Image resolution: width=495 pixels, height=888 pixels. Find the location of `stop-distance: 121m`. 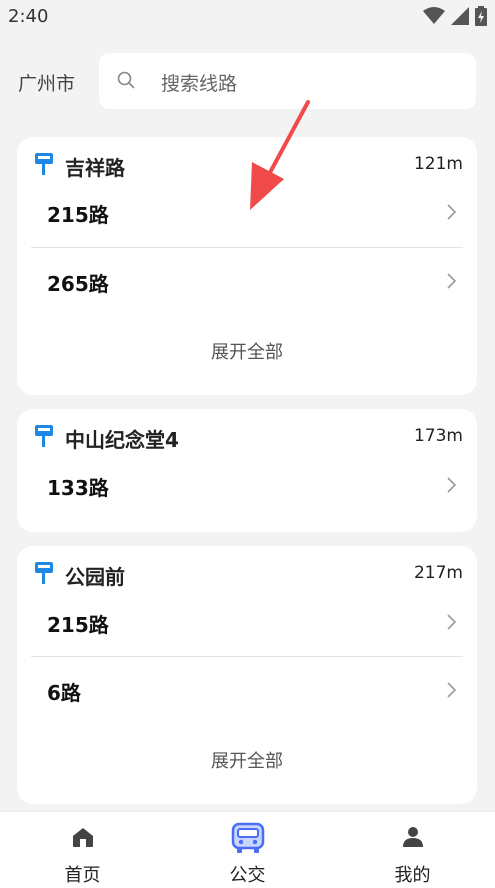

stop-distance: 121m is located at coordinates (438, 164).